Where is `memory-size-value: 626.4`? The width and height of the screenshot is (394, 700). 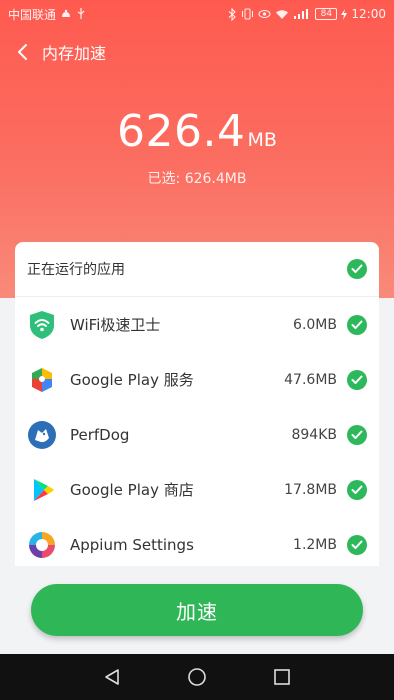 memory-size-value: 626.4 is located at coordinates (181, 131).